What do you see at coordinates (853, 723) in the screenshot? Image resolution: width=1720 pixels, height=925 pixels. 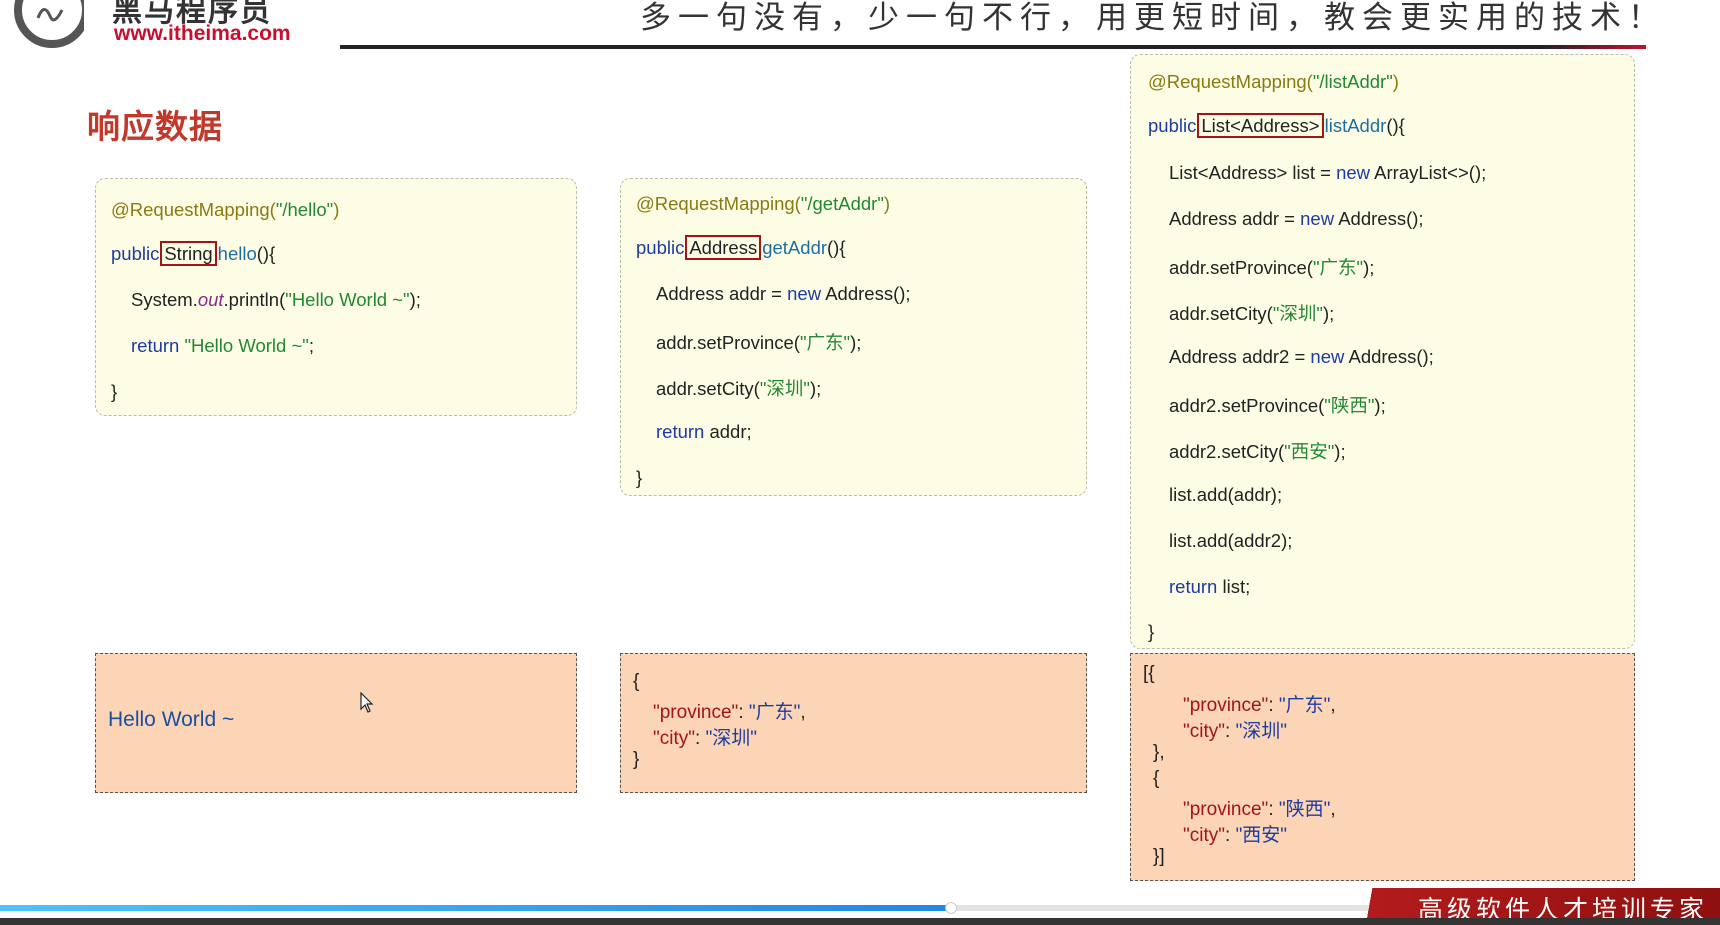 I see `output-box-getaddr: { "province": "广东", "city": "深圳" }` at bounding box center [853, 723].